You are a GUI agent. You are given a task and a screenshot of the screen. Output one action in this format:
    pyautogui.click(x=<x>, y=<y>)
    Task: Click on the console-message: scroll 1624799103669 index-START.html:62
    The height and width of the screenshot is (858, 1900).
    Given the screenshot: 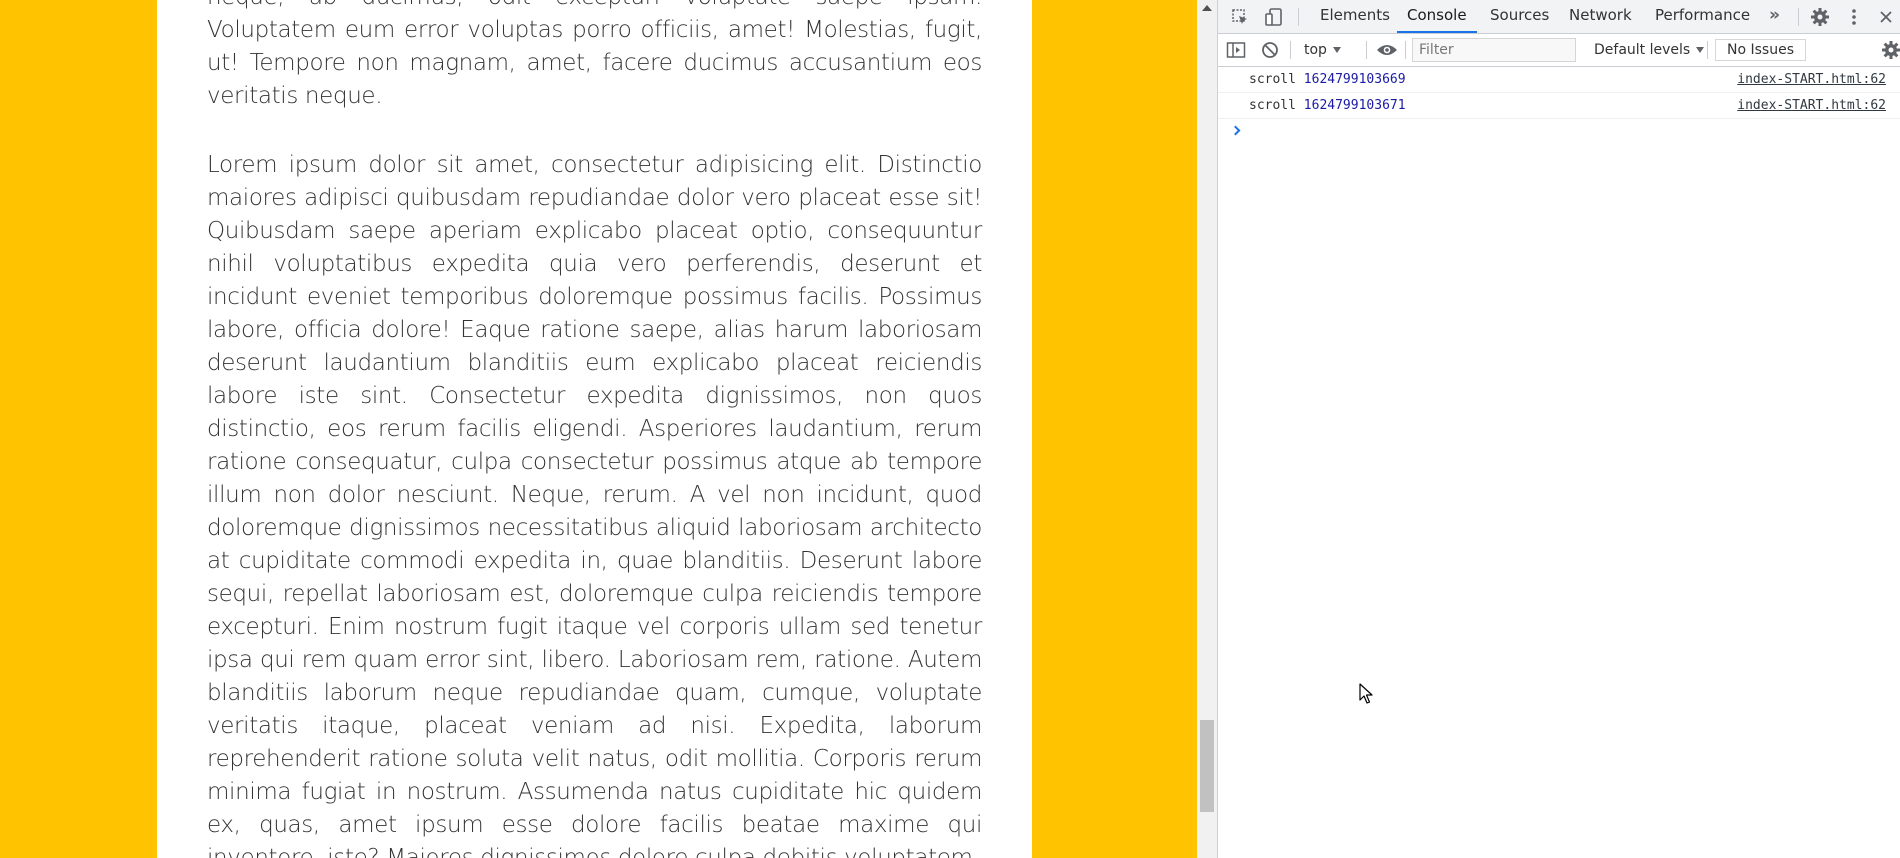 What is the action you would take?
    pyautogui.click(x=1559, y=80)
    